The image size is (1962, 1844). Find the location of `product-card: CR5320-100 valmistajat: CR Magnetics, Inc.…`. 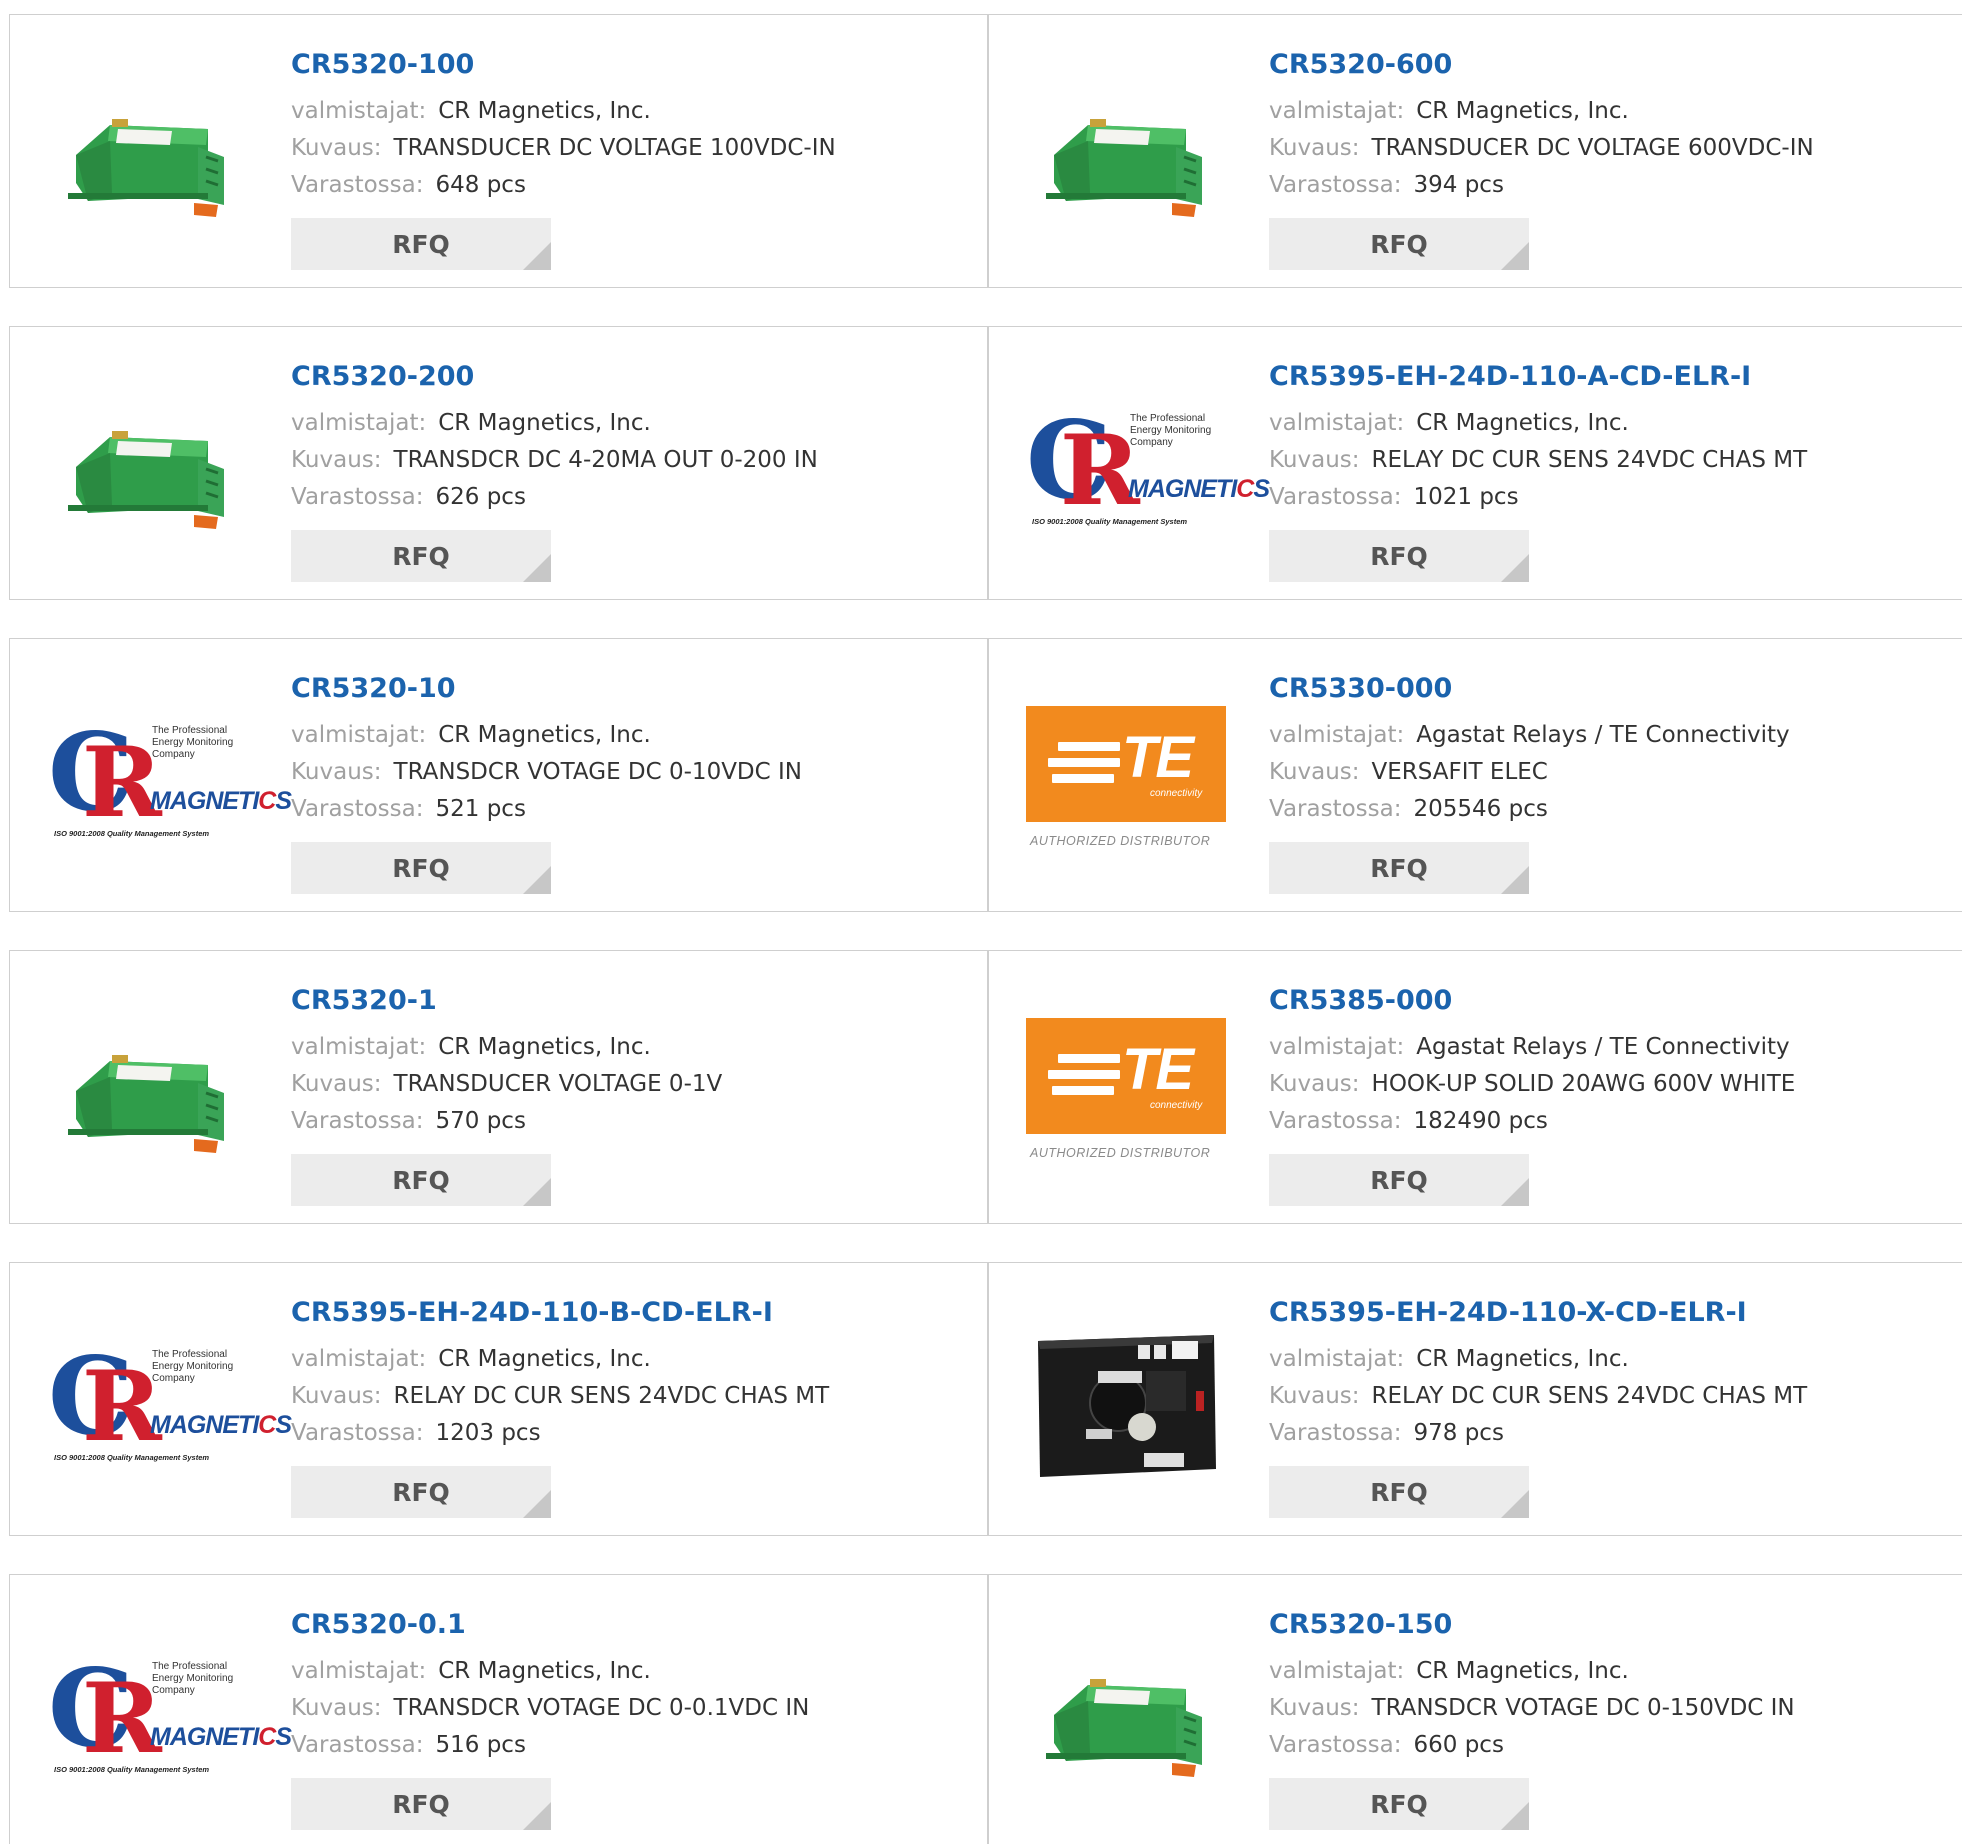

product-card: CR5320-100 valmistajat: CR Magnetics, Inc.… is located at coordinates (498, 151).